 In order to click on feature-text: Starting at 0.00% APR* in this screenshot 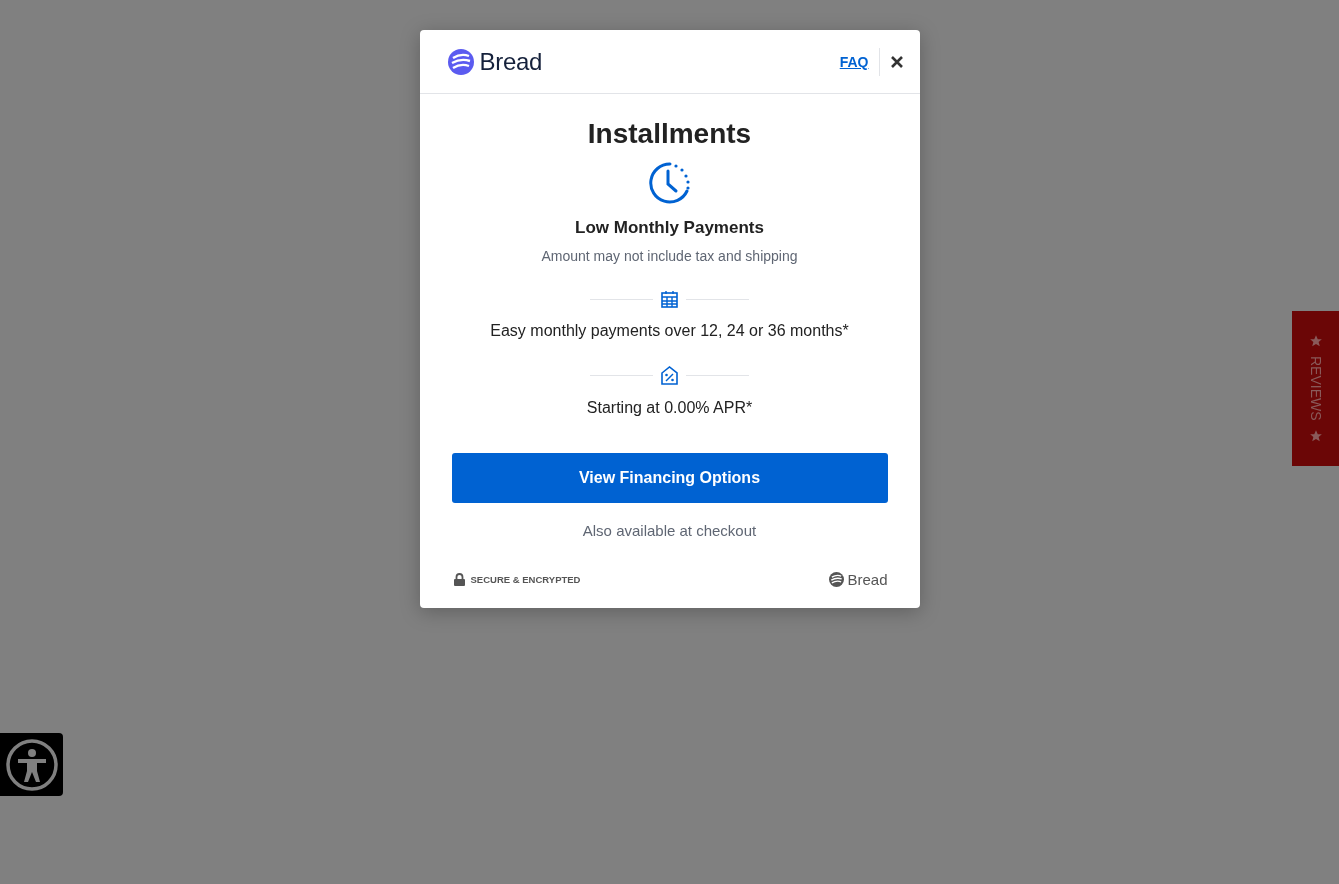, I will do `click(669, 408)`.